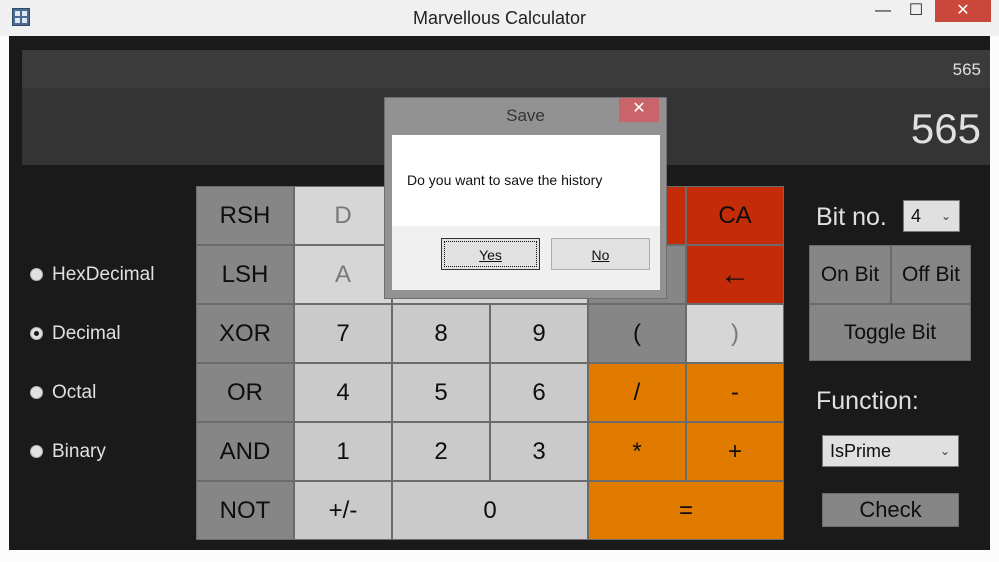 The height and width of the screenshot is (562, 999). I want to click on minimize-button: —, so click(883, 11).